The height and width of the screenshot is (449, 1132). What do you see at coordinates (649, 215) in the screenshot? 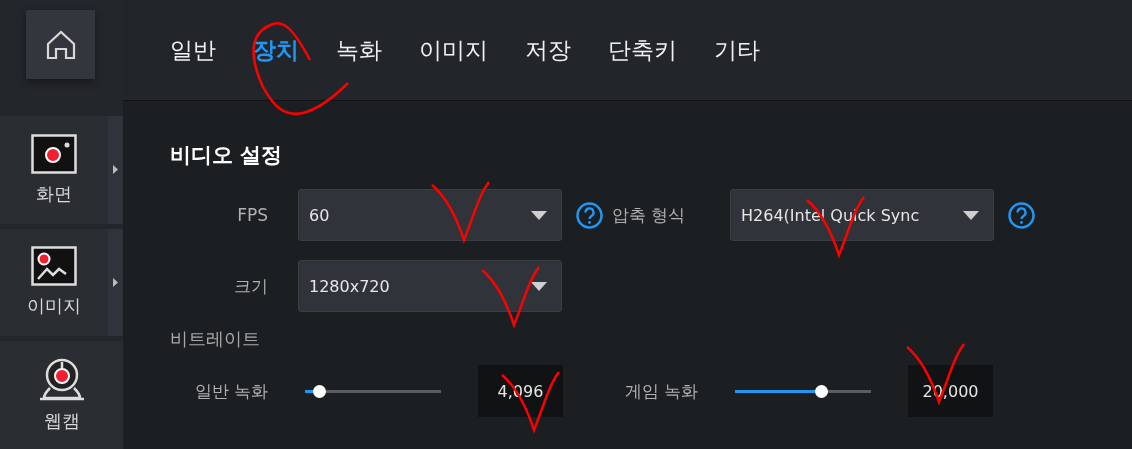
I see `field-label: 압축 형식` at bounding box center [649, 215].